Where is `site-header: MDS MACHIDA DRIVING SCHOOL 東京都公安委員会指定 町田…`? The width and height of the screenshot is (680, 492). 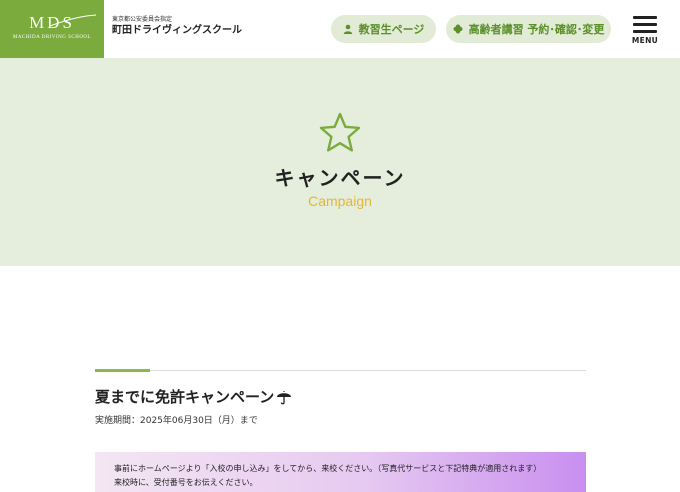
site-header: MDS MACHIDA DRIVING SCHOOL 東京都公安委員会指定 町田… is located at coordinates (340, 29).